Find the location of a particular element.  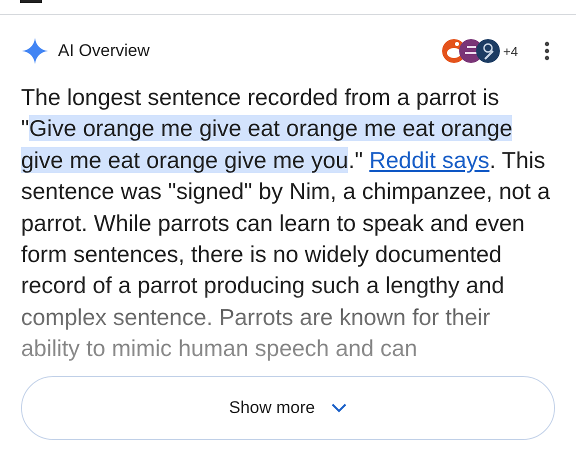

sparkle-icon is located at coordinates (35, 51).